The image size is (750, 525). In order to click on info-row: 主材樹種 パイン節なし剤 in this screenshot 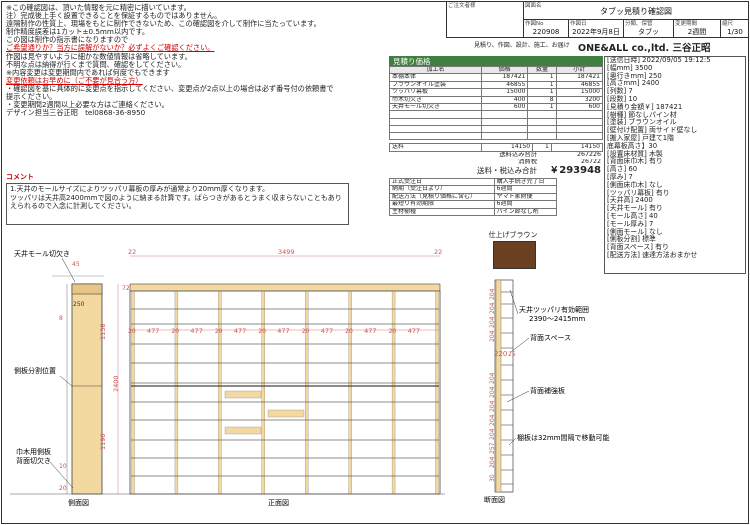, I will do `click(473, 212)`.